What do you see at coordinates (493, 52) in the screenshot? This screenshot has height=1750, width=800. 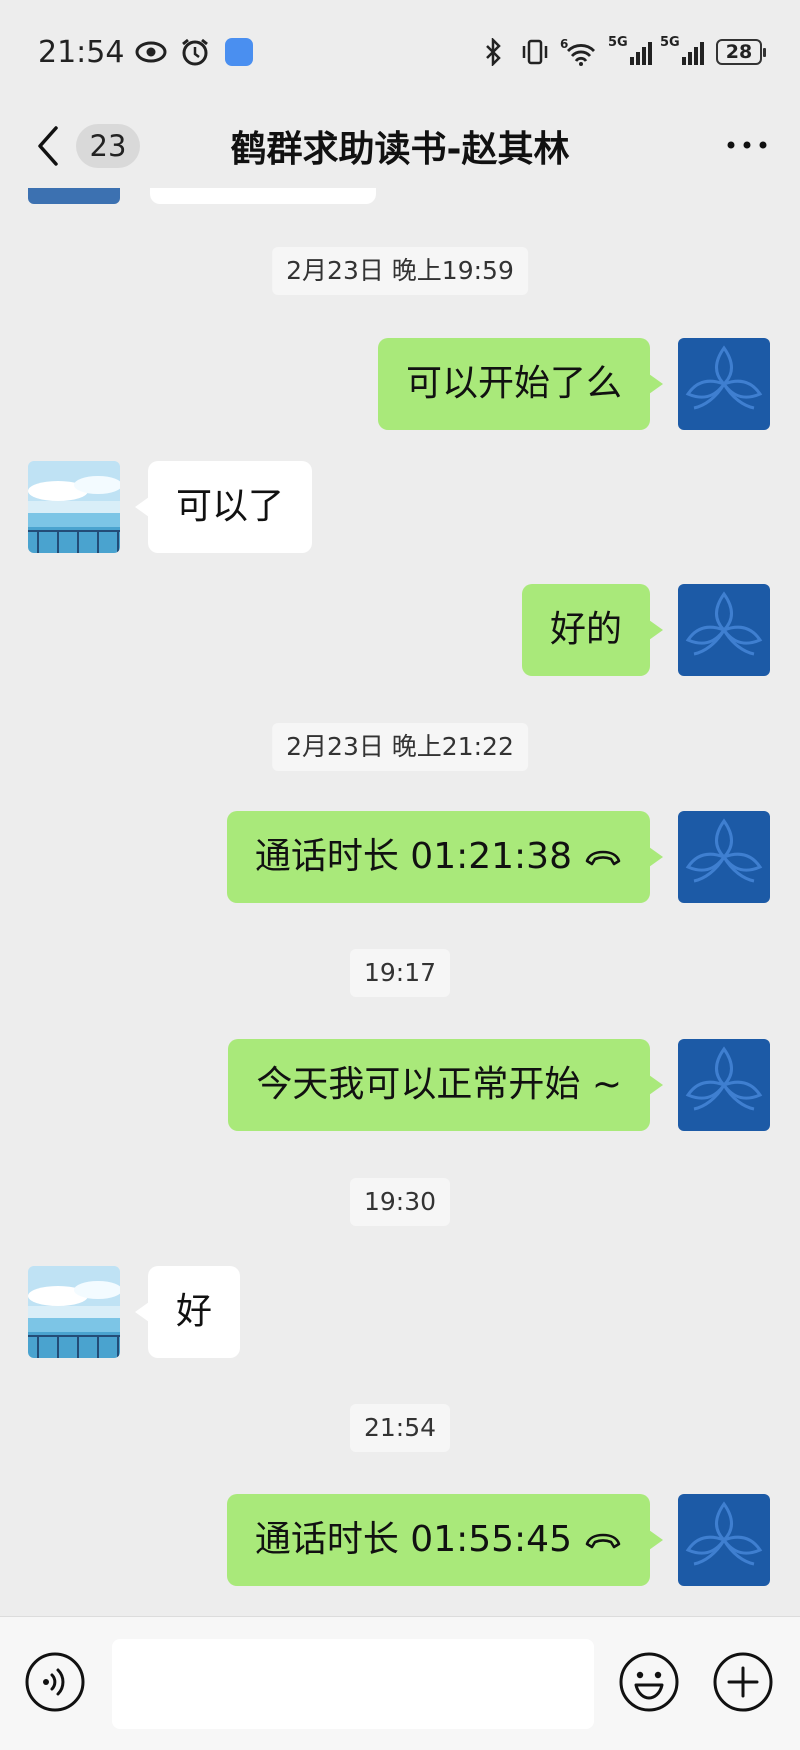 I see `bluetooth-icon` at bounding box center [493, 52].